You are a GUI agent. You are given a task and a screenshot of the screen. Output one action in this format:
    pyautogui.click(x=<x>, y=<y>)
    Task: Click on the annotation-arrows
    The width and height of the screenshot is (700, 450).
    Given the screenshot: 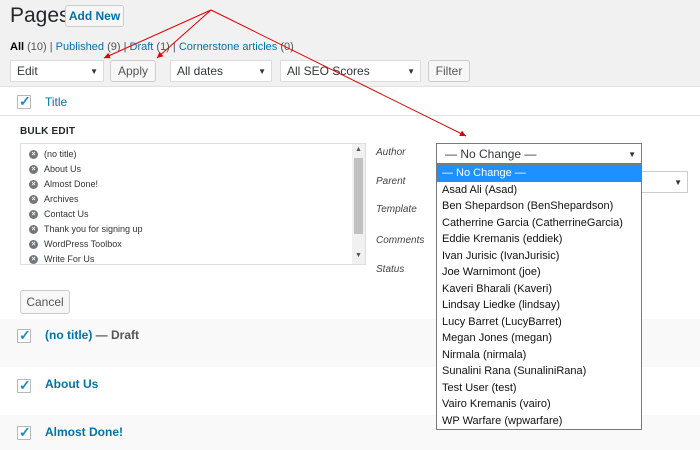 What is the action you would take?
    pyautogui.click(x=285, y=73)
    